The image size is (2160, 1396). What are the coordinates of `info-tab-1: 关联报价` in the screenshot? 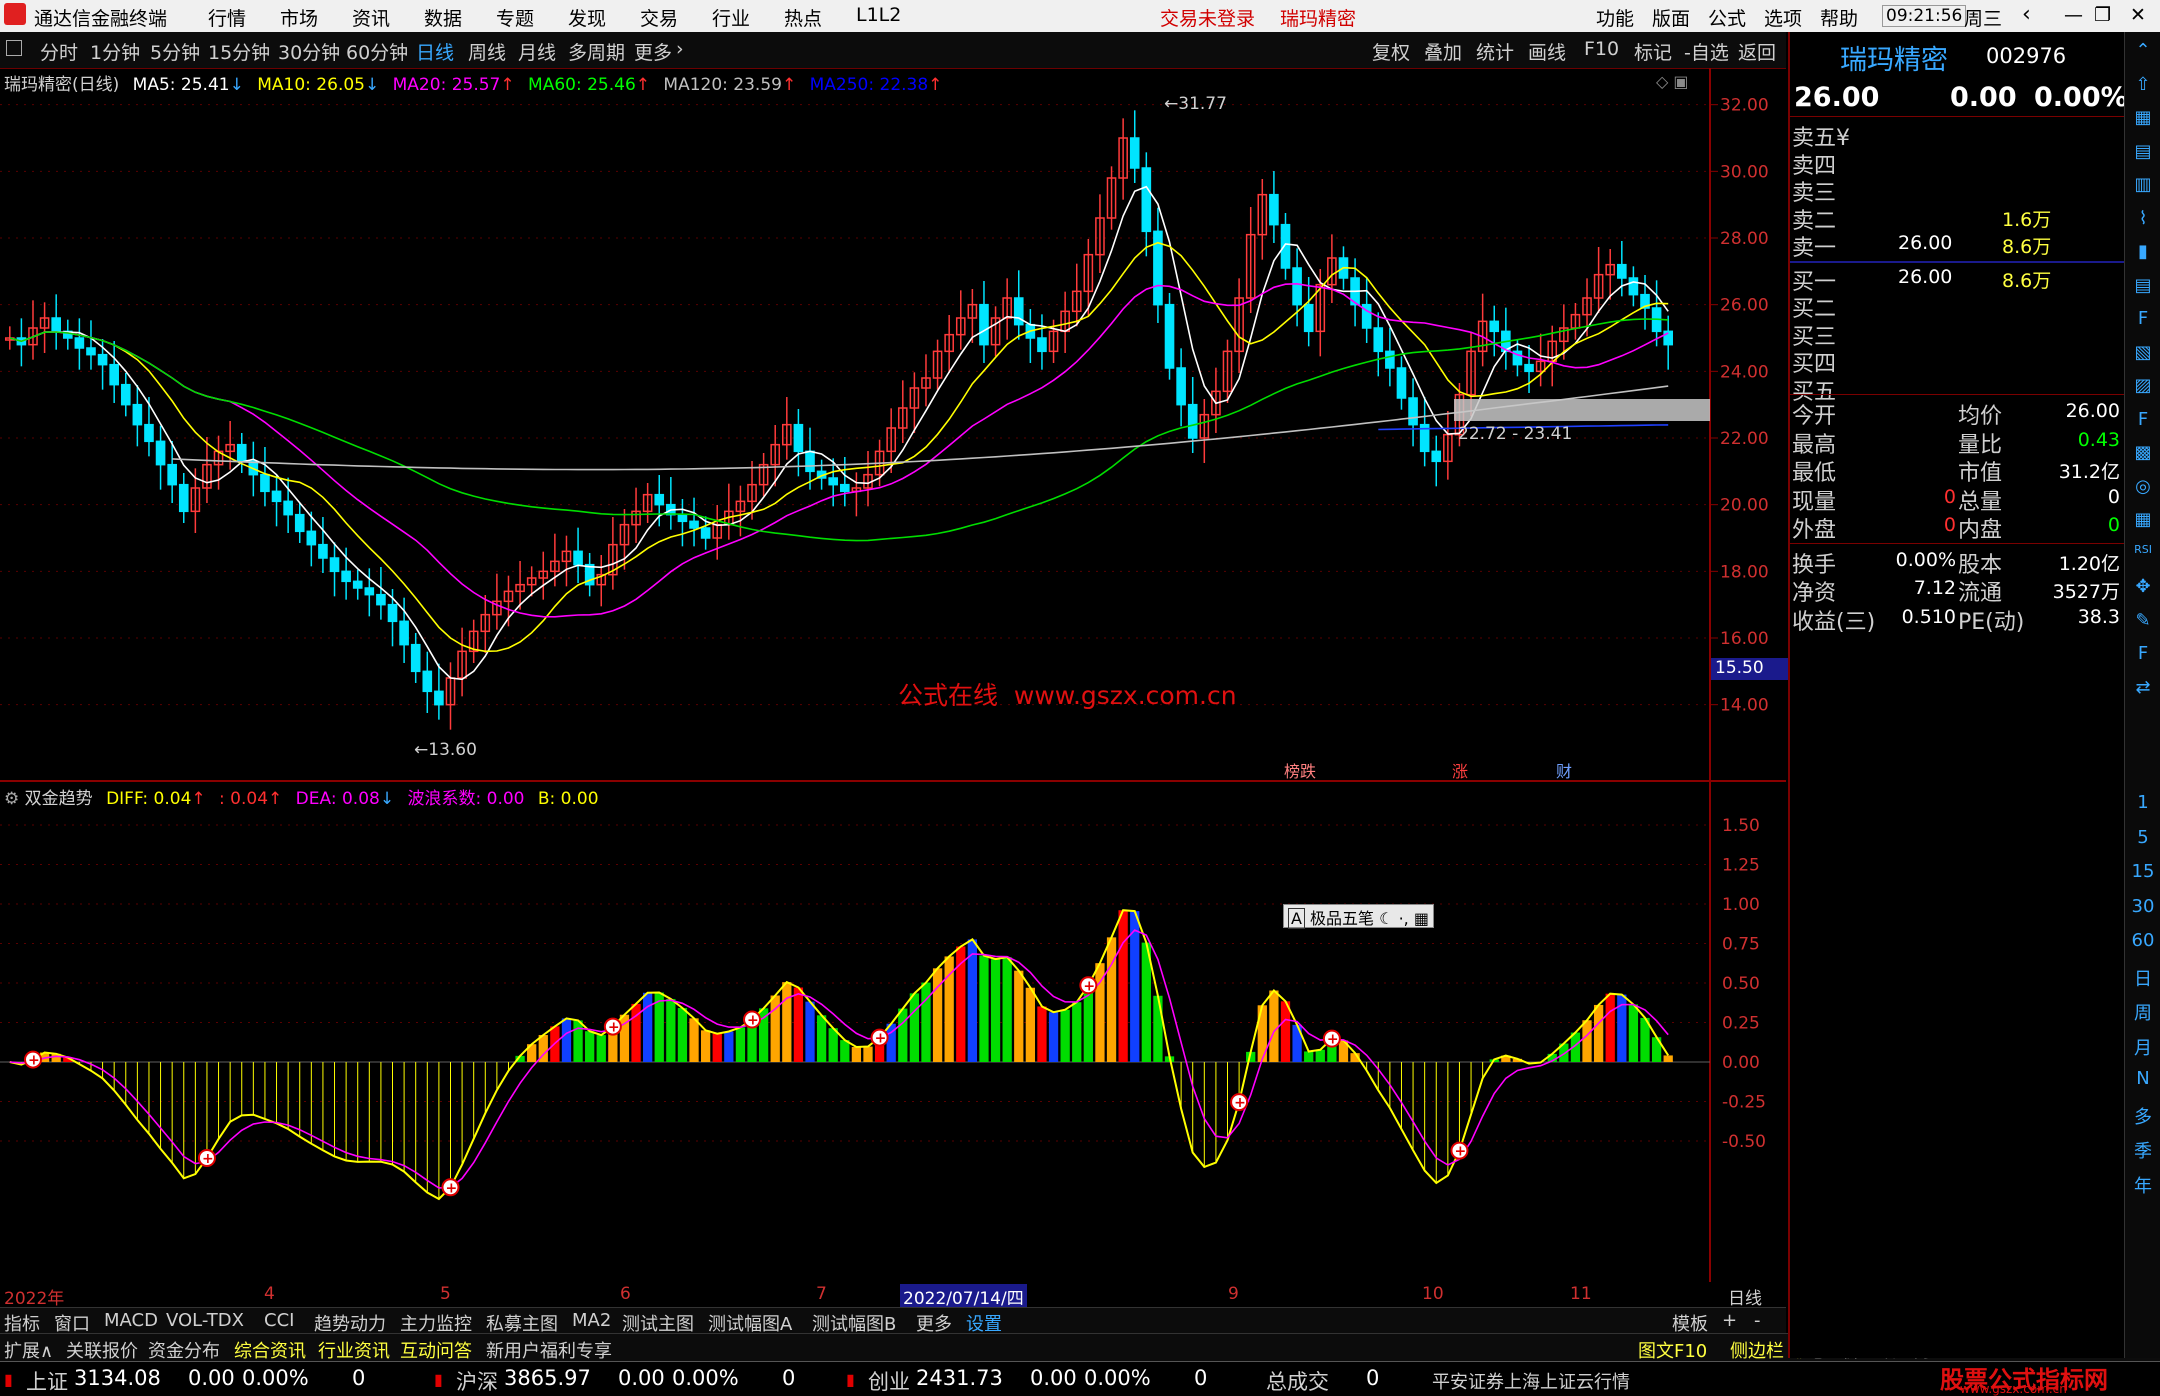 It's located at (102, 1350).